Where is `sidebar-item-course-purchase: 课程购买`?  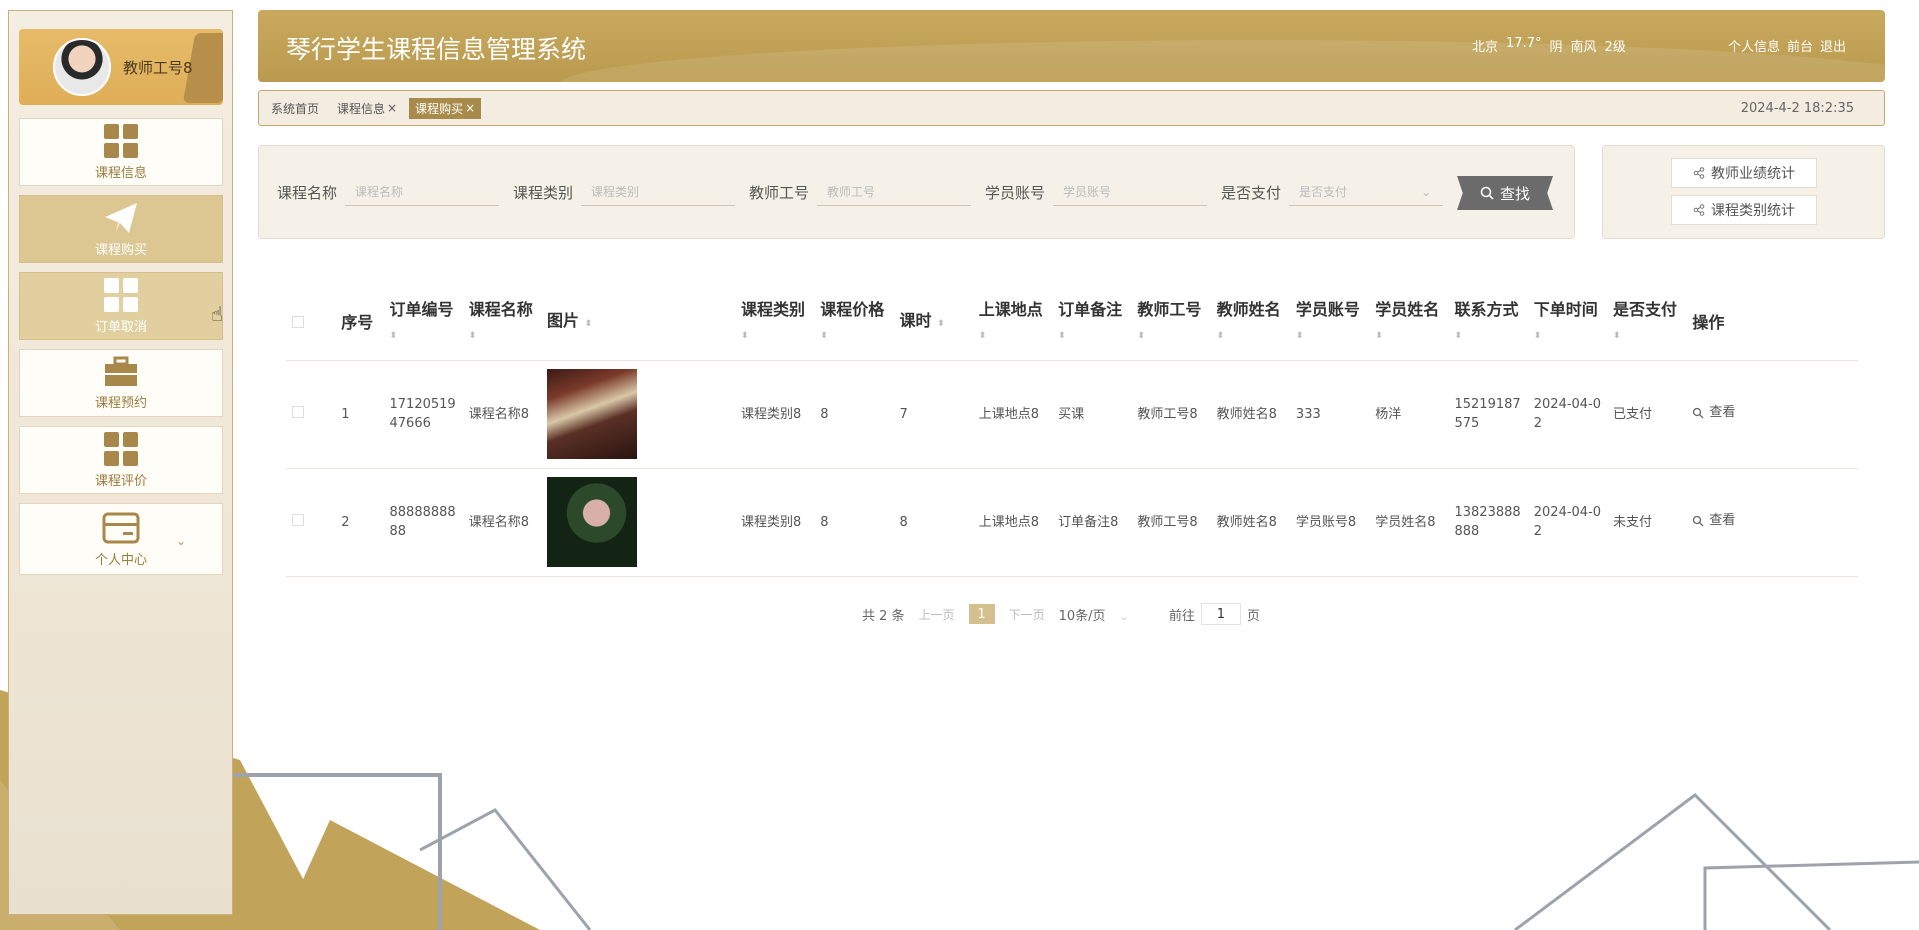 sidebar-item-course-purchase: 课程购买 is located at coordinates (121, 229).